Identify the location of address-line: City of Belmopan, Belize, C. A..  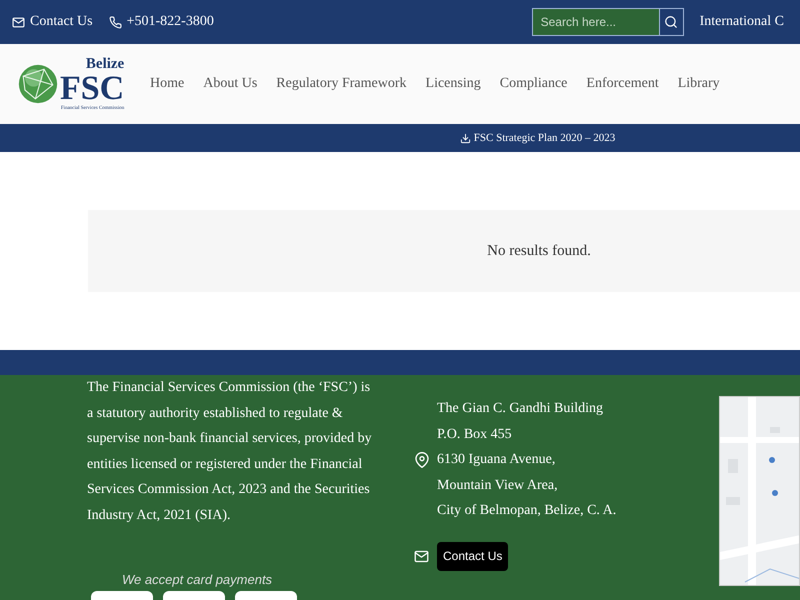
(526, 511).